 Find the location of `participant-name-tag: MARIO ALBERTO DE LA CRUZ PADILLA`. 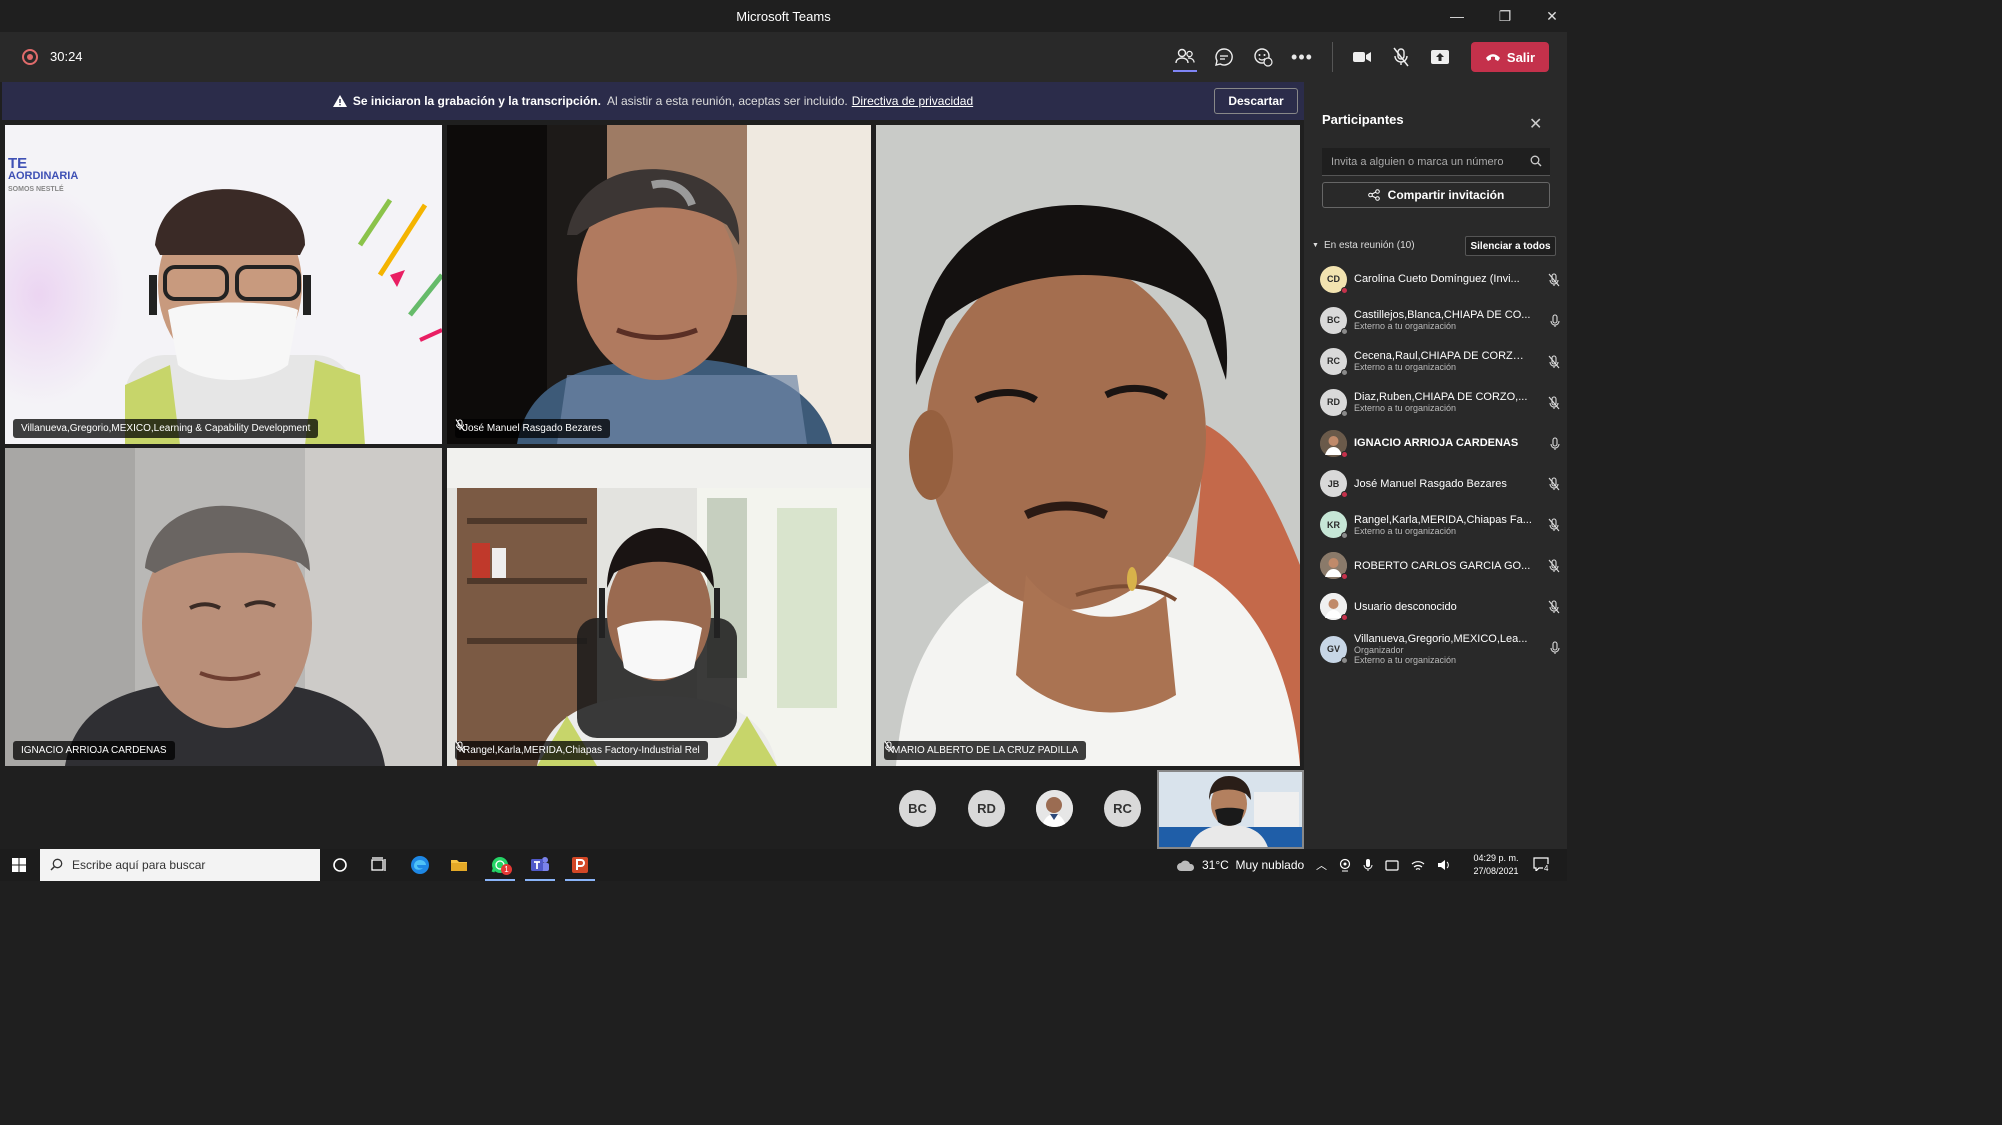

participant-name-tag: MARIO ALBERTO DE LA CRUZ PADILLA is located at coordinates (985, 750).